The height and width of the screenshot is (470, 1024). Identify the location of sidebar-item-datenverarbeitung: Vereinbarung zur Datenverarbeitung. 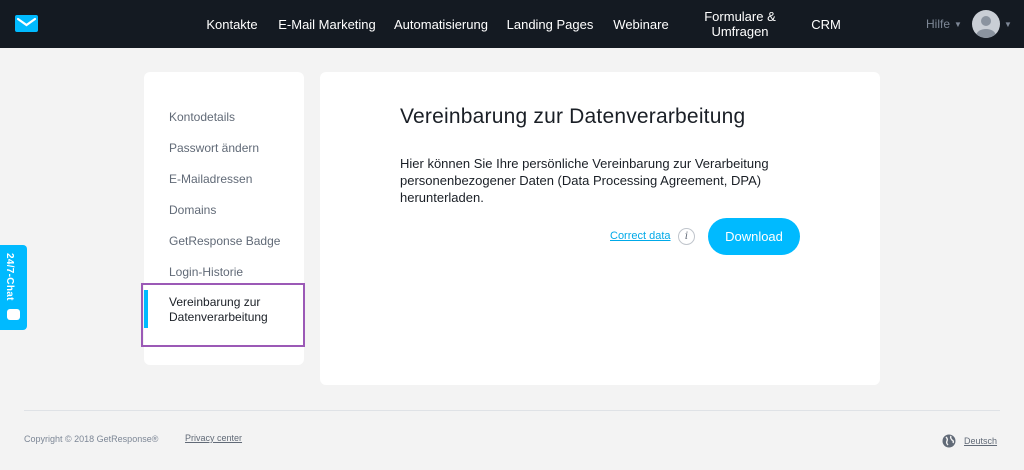
(224, 309).